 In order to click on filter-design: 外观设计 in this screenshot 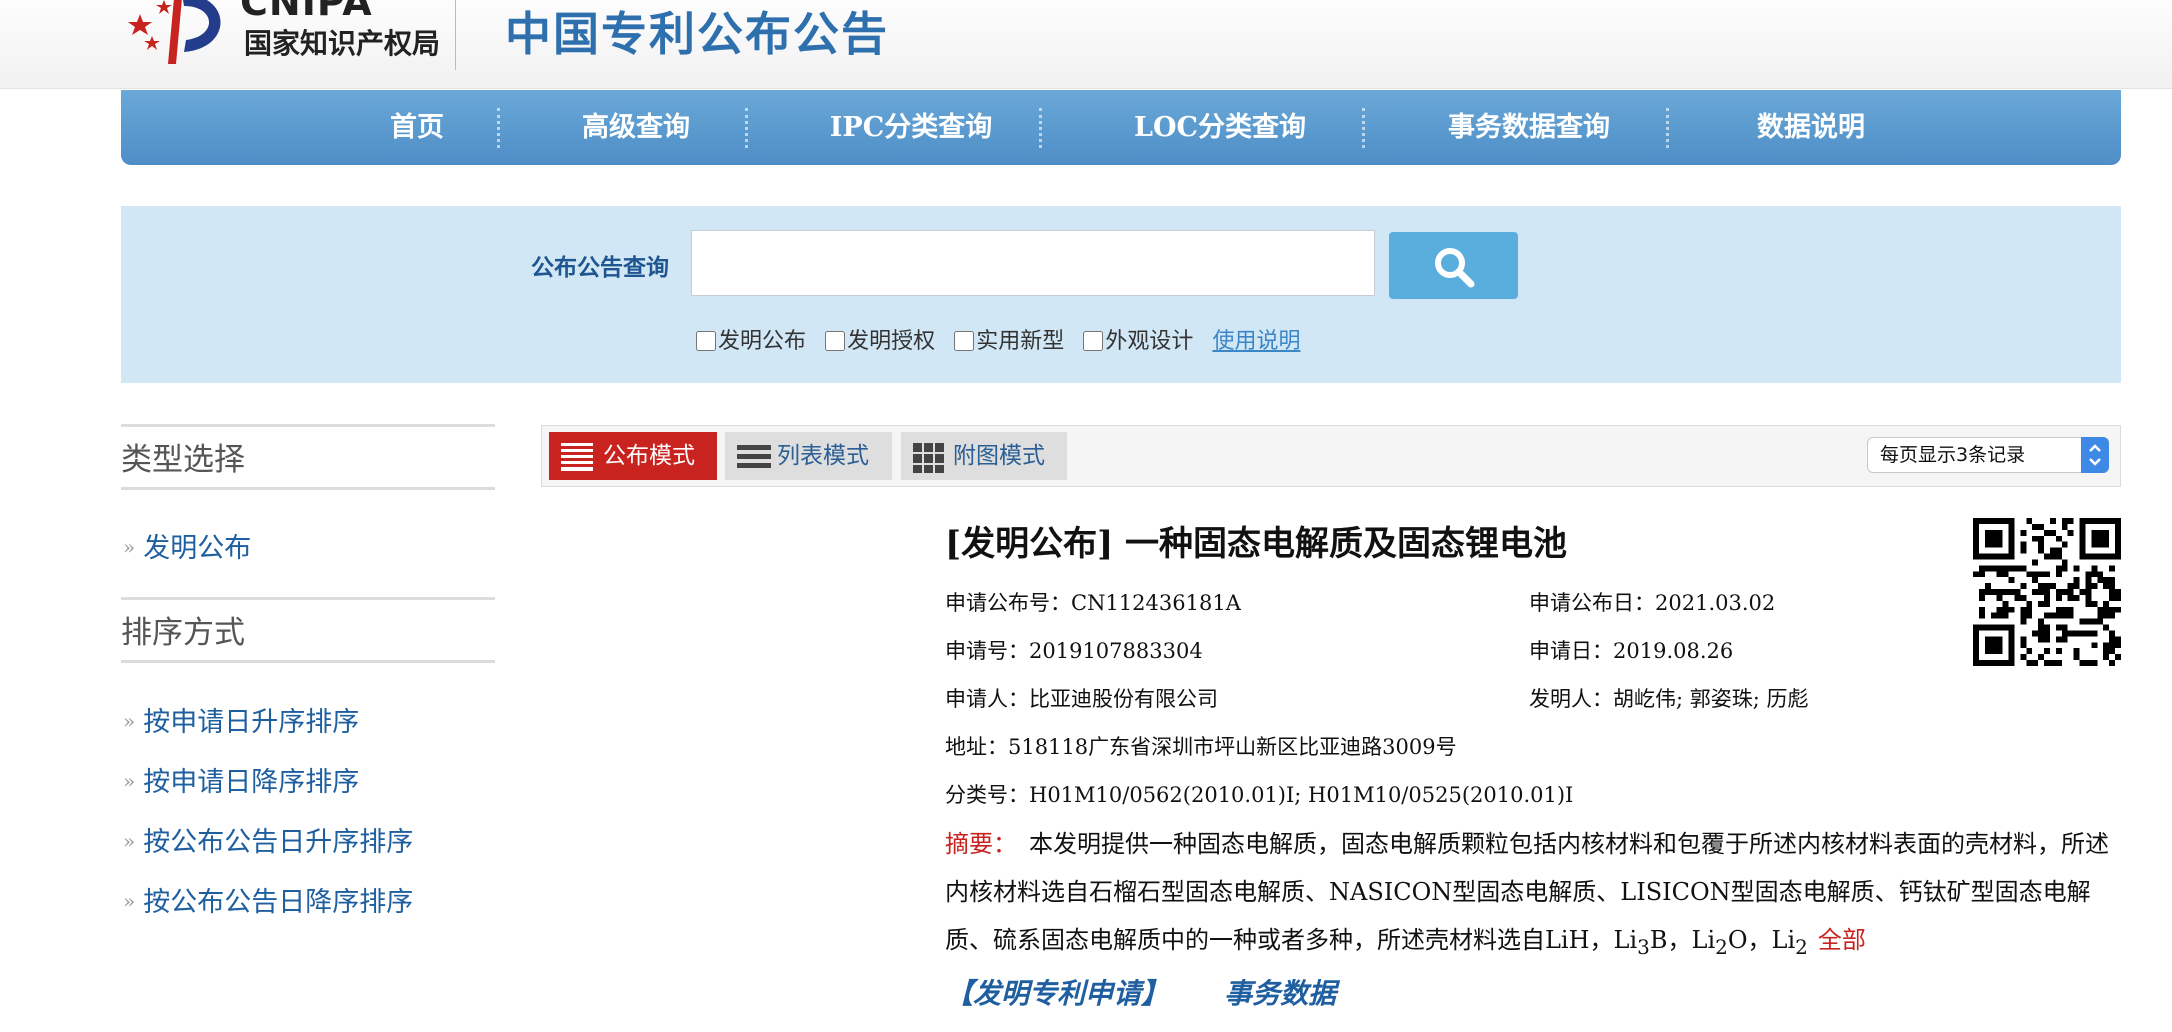, I will do `click(1138, 339)`.